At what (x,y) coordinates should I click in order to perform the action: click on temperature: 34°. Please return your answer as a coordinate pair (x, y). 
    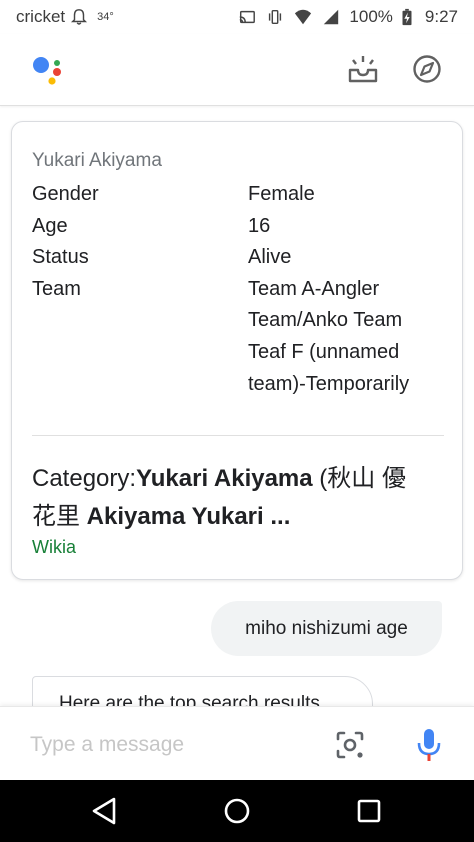
    Looking at the image, I should click on (105, 17).